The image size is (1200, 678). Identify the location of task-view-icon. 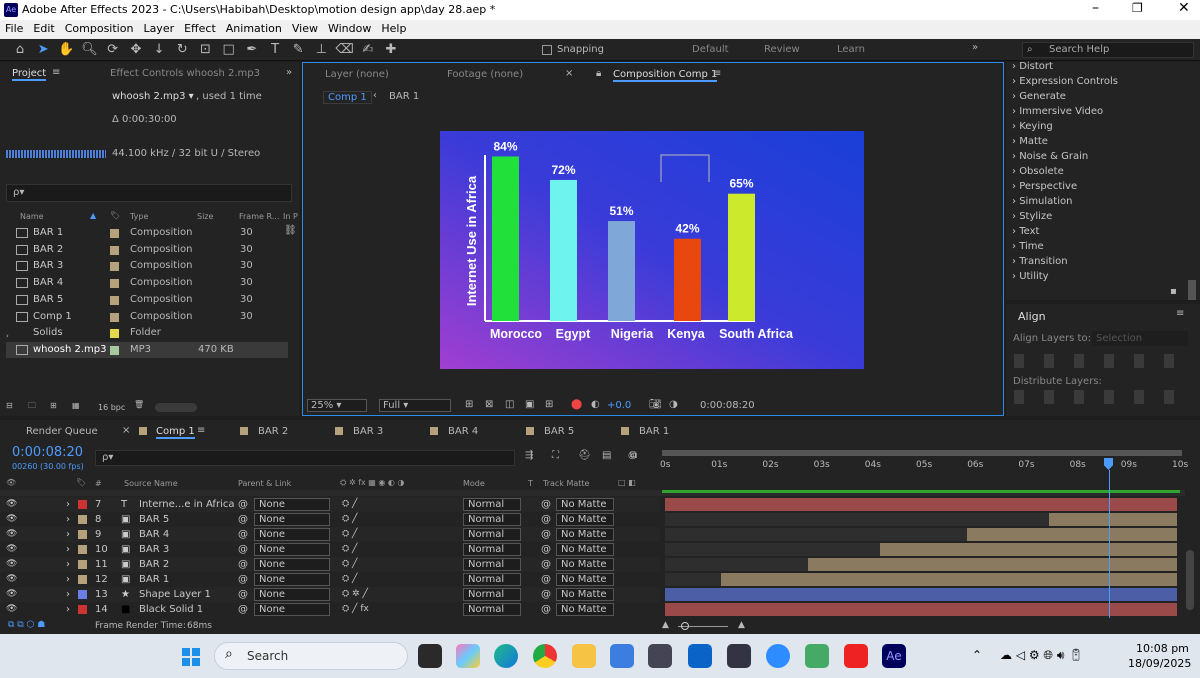
(430, 656).